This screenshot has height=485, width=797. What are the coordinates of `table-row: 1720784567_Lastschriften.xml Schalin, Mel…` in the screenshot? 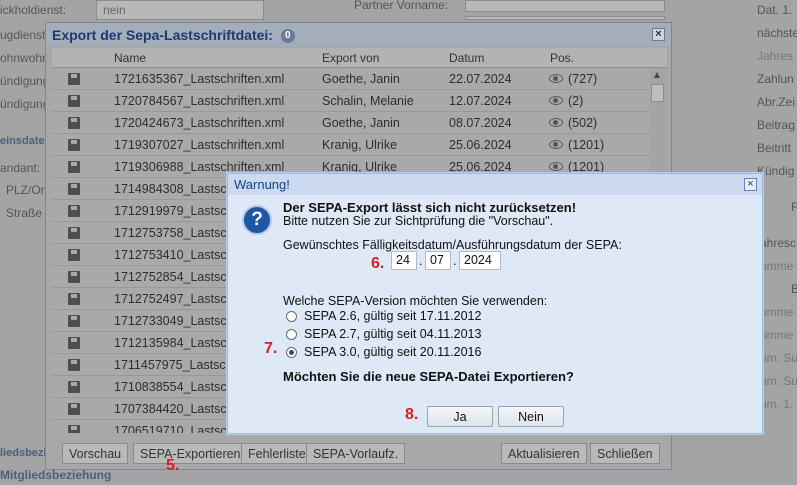 It's located at (351, 101).